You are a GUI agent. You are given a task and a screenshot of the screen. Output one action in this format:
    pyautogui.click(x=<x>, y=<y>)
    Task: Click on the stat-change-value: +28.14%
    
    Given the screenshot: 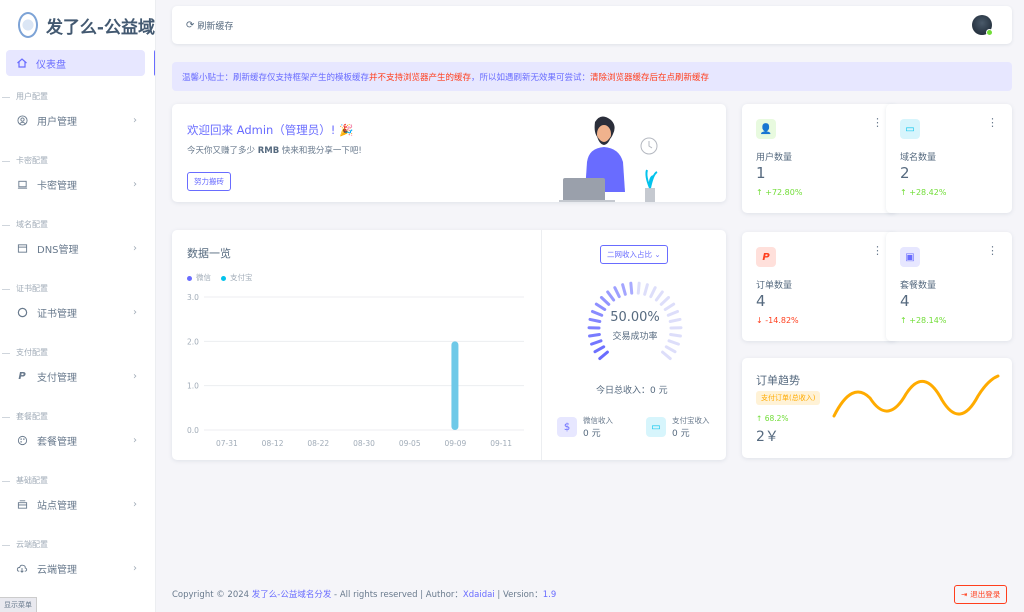 What is the action you would take?
    pyautogui.click(x=928, y=320)
    